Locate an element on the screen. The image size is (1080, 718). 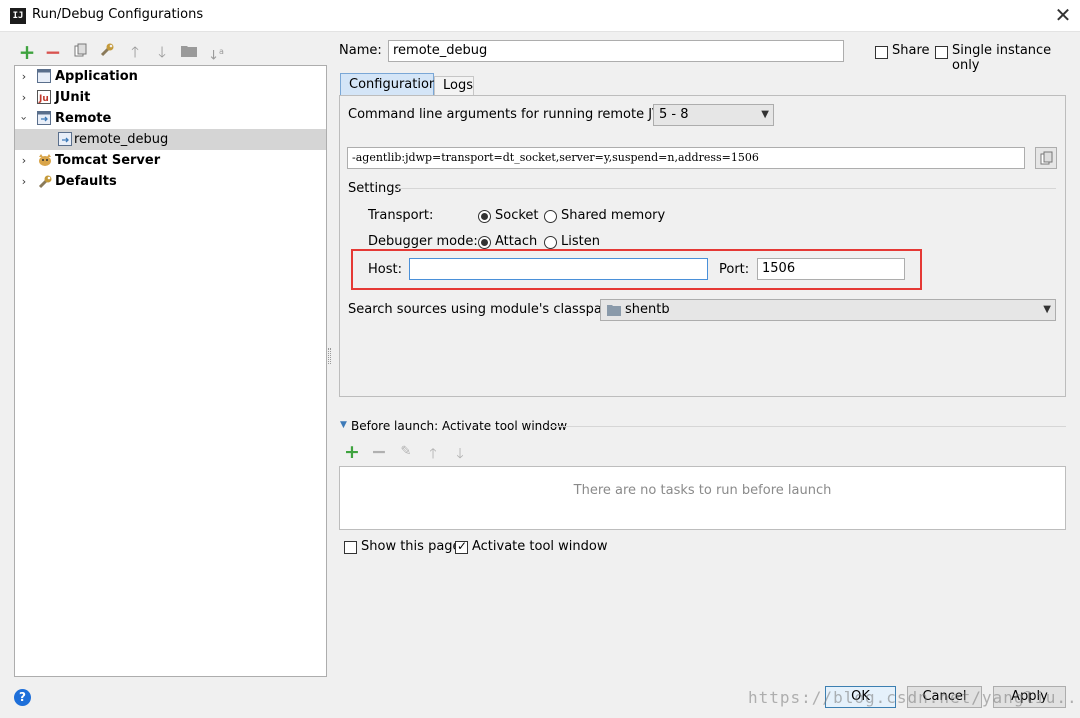
activate-tool-window-label: Activate tool window is located at coordinates (540, 546).